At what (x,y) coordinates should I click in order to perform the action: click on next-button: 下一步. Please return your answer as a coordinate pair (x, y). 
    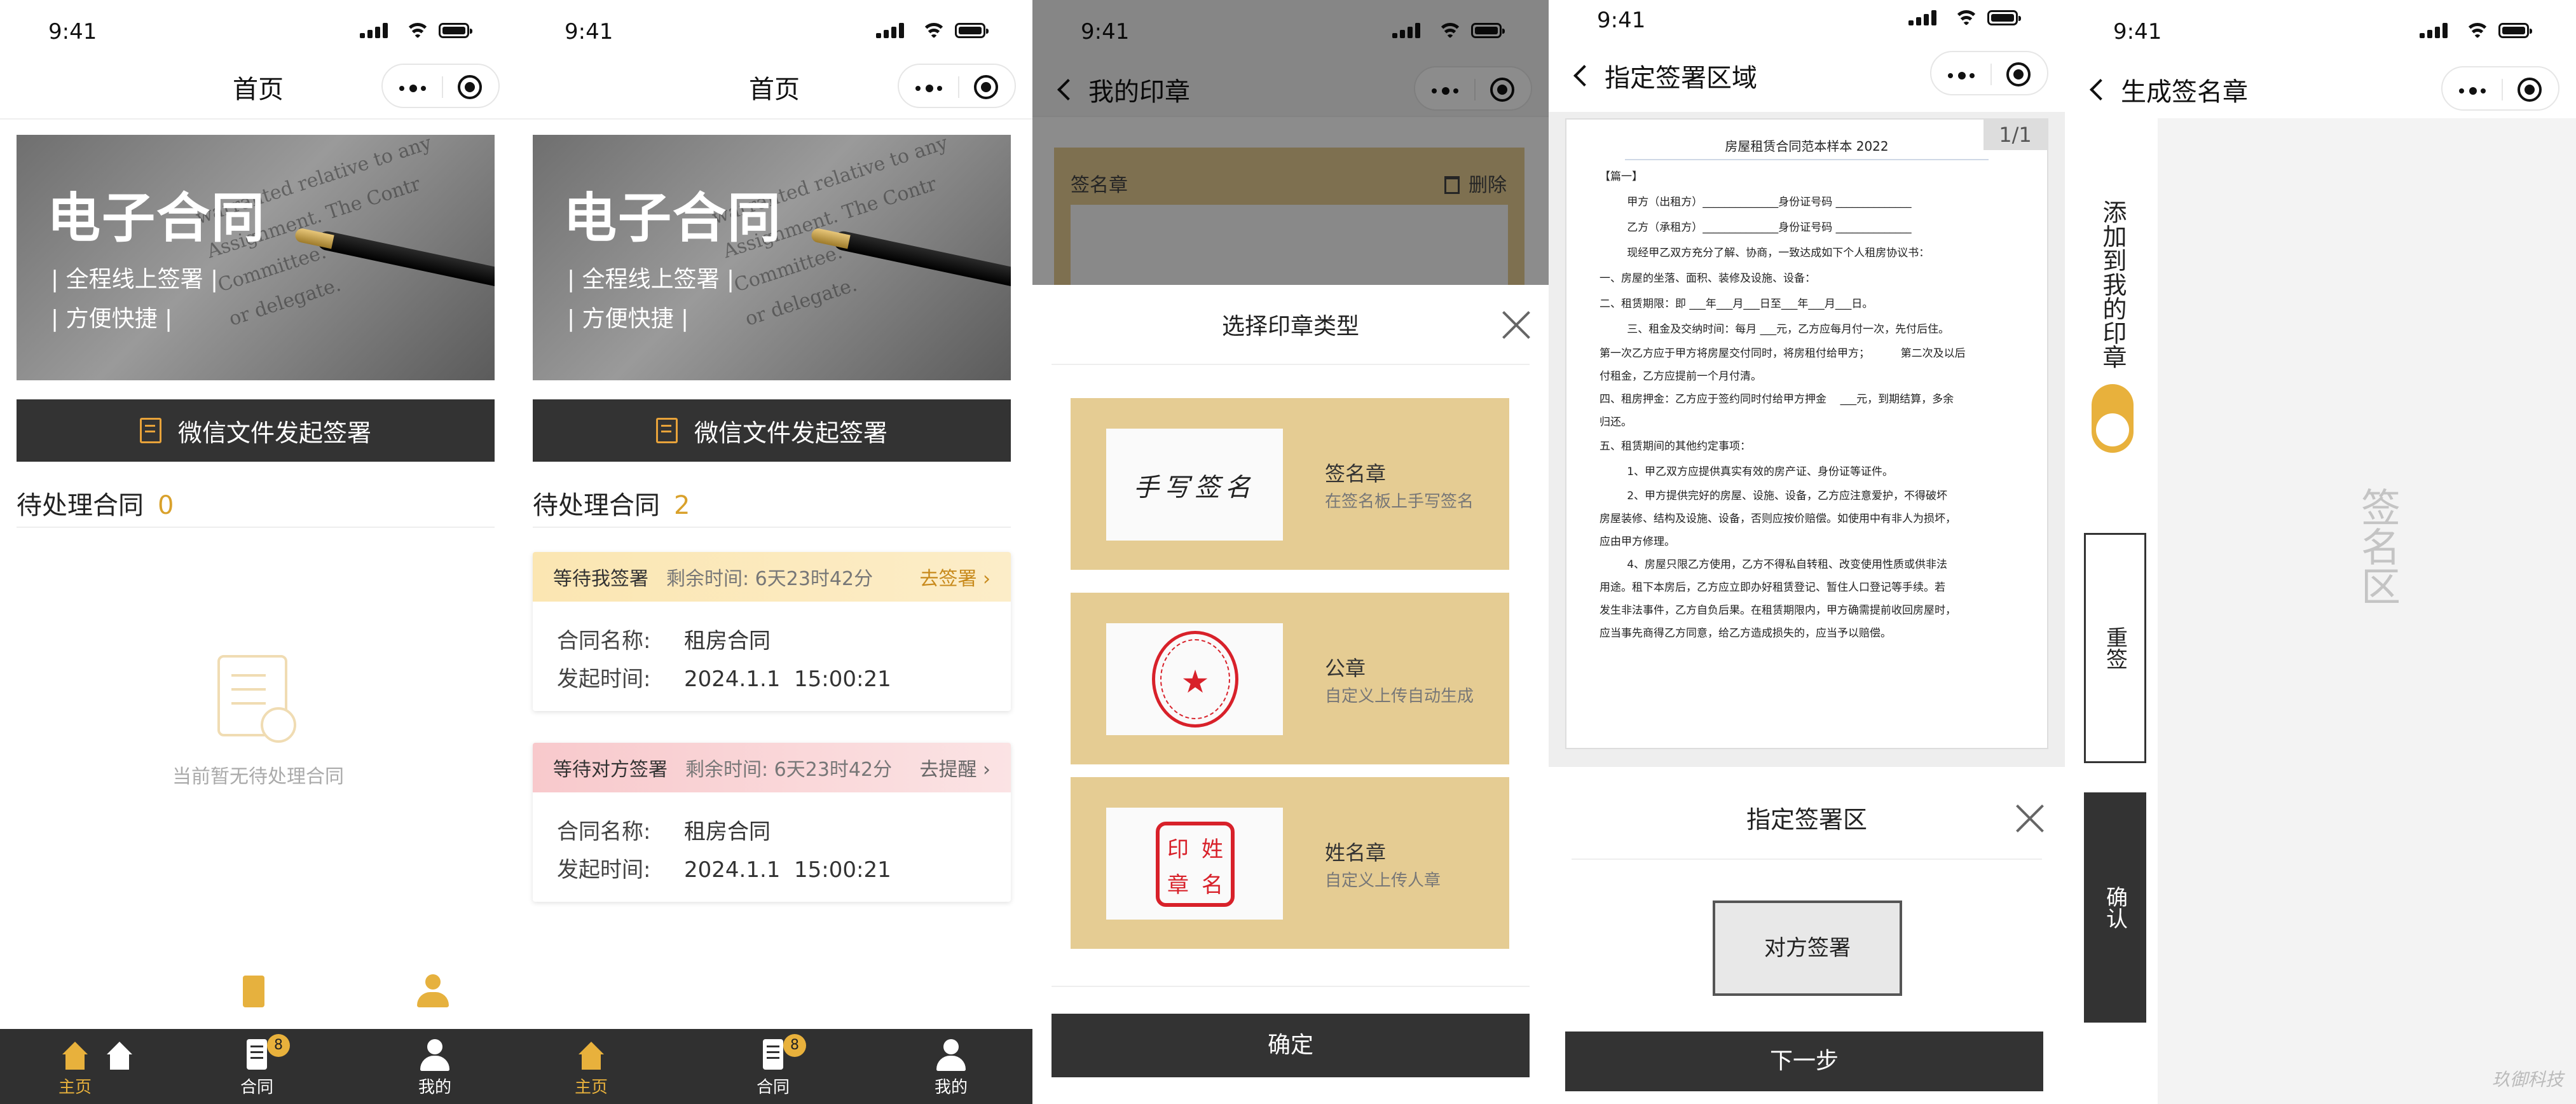
    Looking at the image, I should click on (1804, 1061).